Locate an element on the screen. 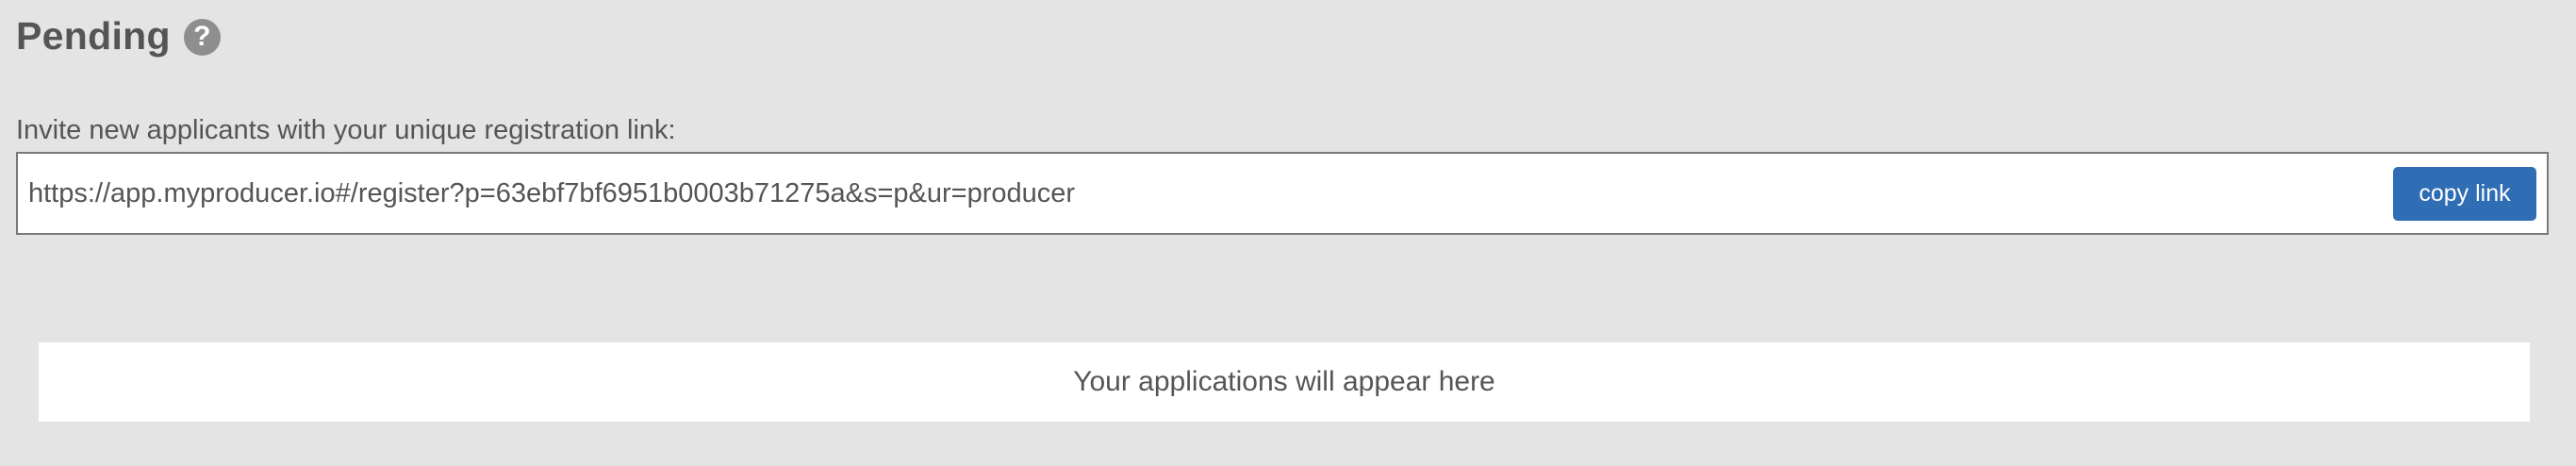 The width and height of the screenshot is (2576, 466). page-title: Pending is located at coordinates (93, 36).